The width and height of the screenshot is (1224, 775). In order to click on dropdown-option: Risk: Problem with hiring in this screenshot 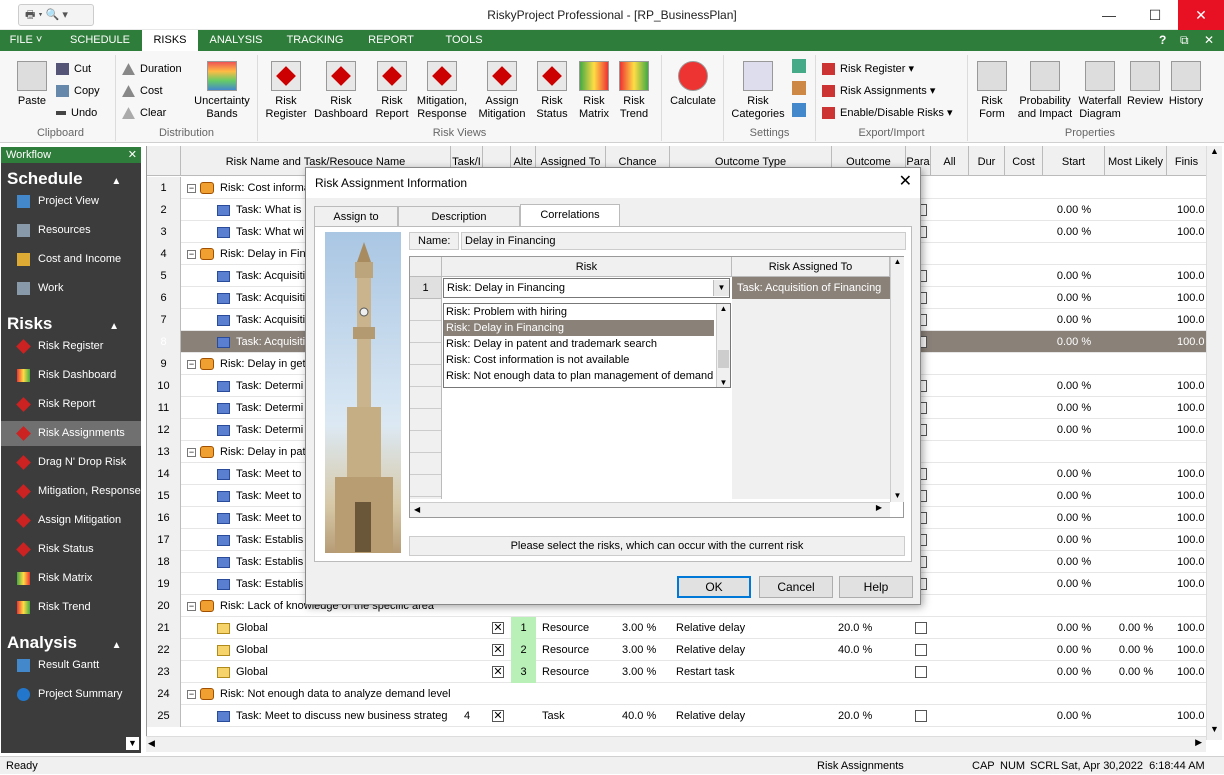, I will do `click(579, 312)`.